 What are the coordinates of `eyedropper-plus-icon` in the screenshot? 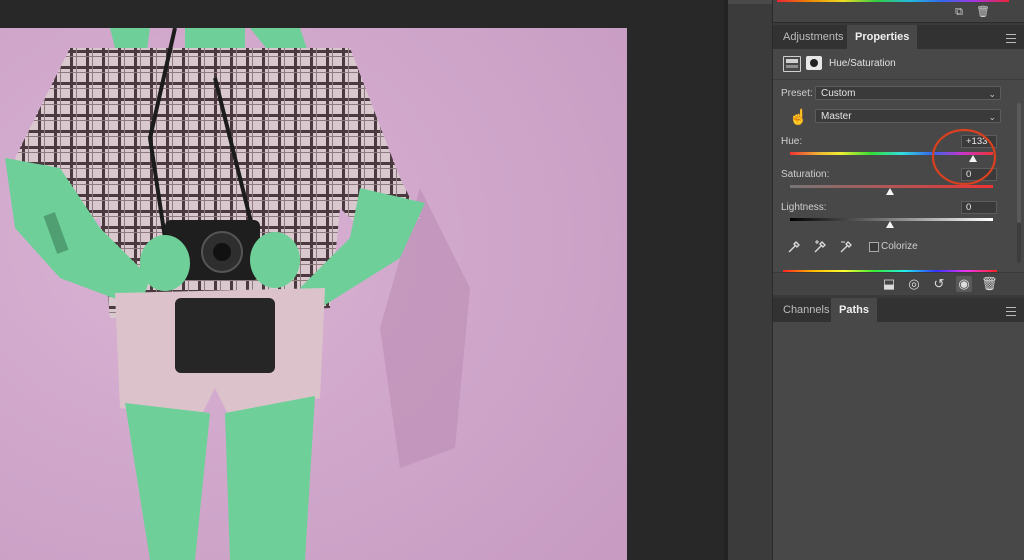 It's located at (820, 247).